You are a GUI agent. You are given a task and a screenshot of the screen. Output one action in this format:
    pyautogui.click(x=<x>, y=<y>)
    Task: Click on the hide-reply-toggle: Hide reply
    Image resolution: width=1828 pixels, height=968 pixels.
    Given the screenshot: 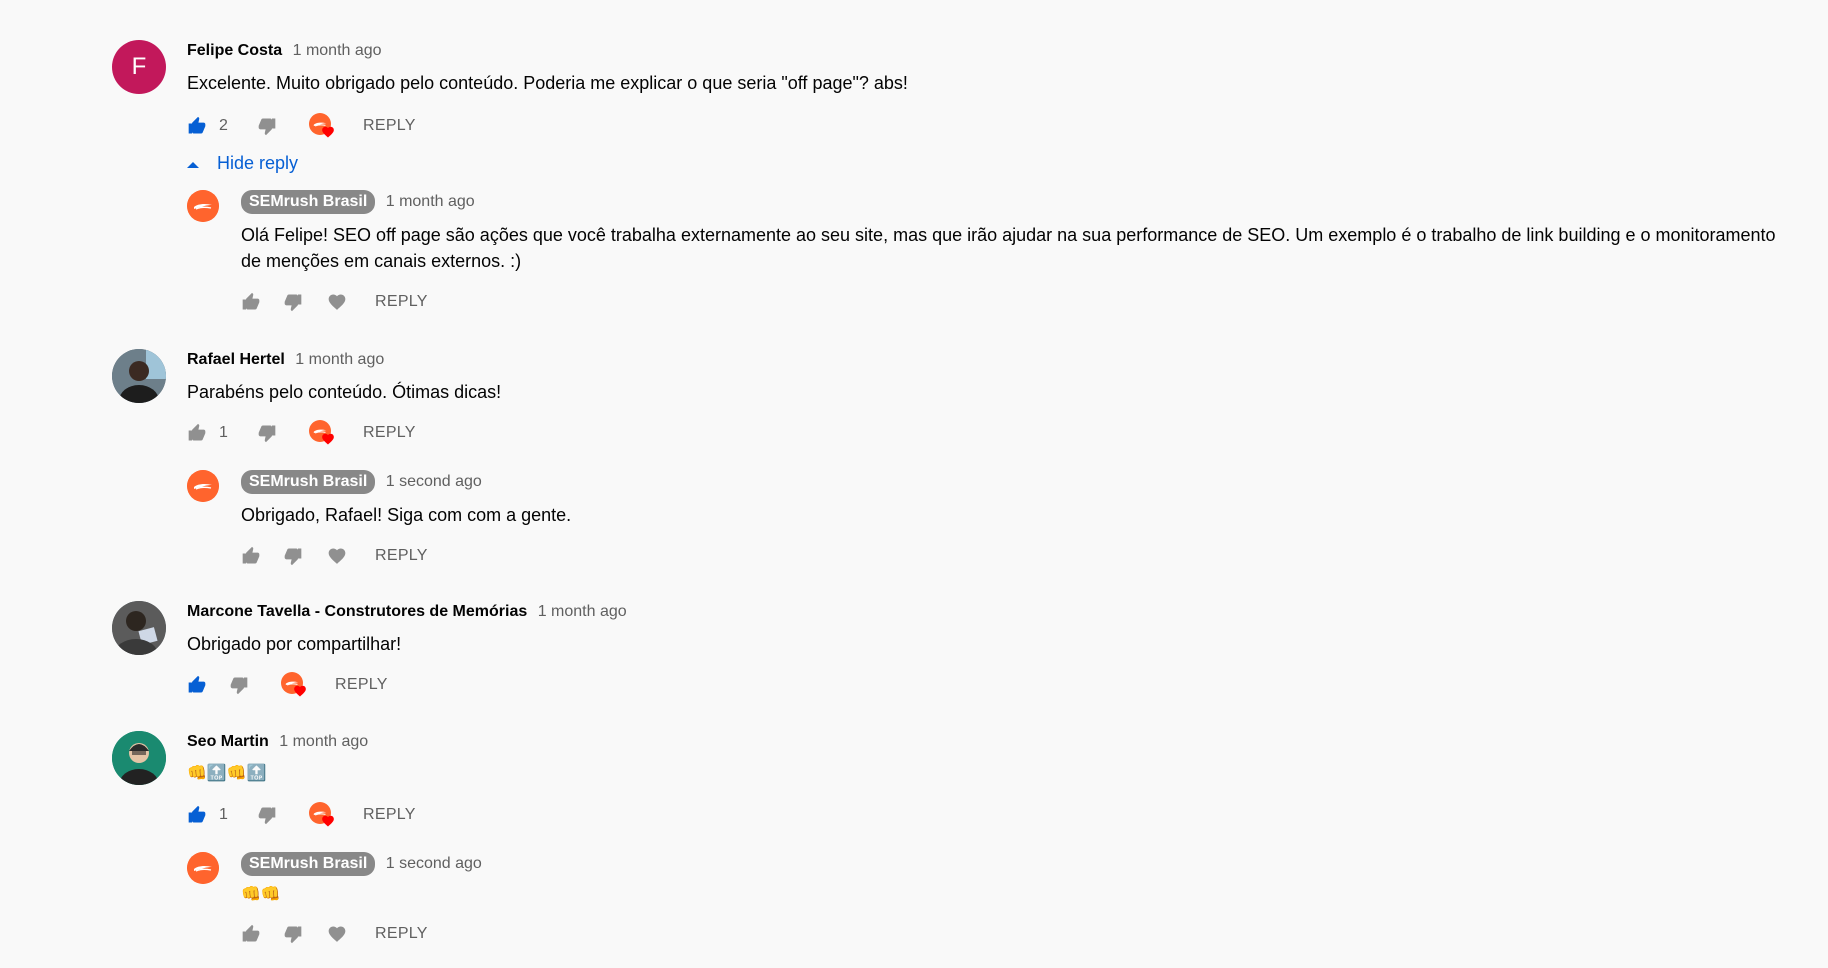 What is the action you would take?
    pyautogui.click(x=987, y=163)
    